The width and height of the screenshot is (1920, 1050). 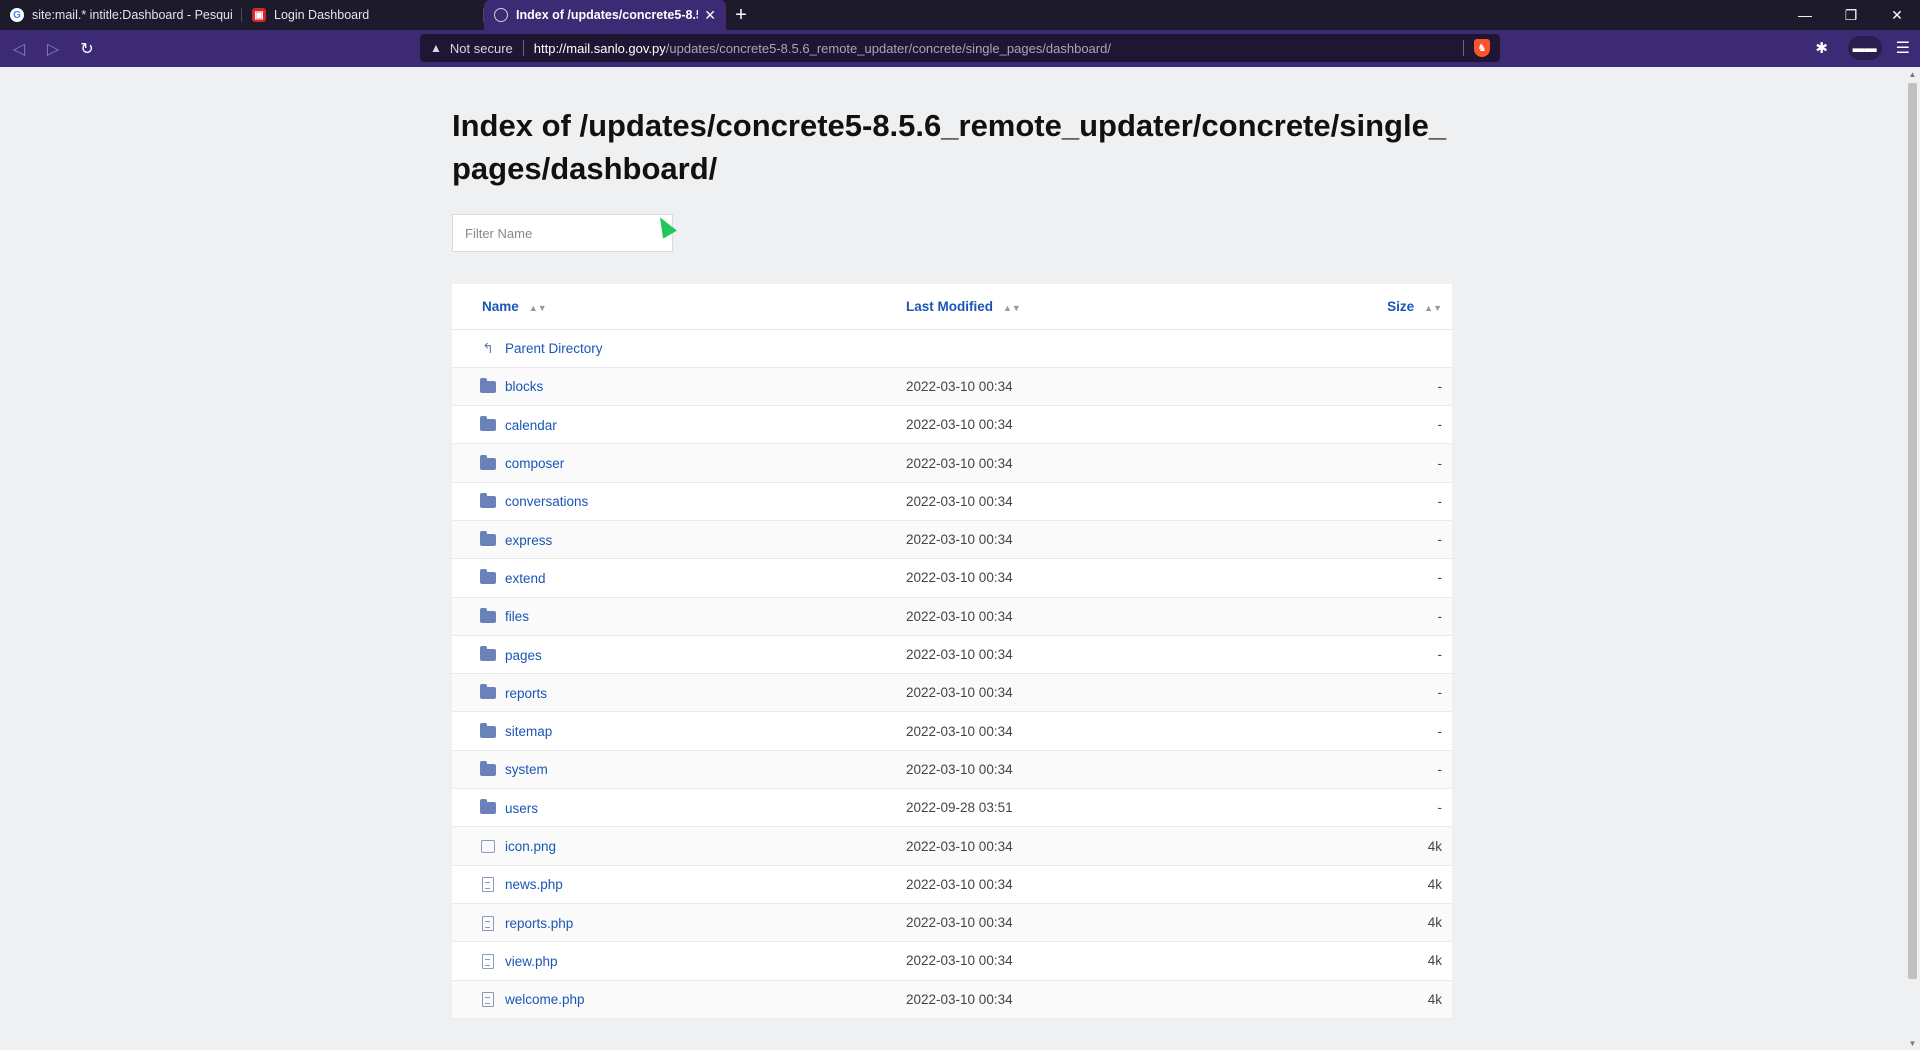 I want to click on entry-link: conversations, so click(x=546, y=501).